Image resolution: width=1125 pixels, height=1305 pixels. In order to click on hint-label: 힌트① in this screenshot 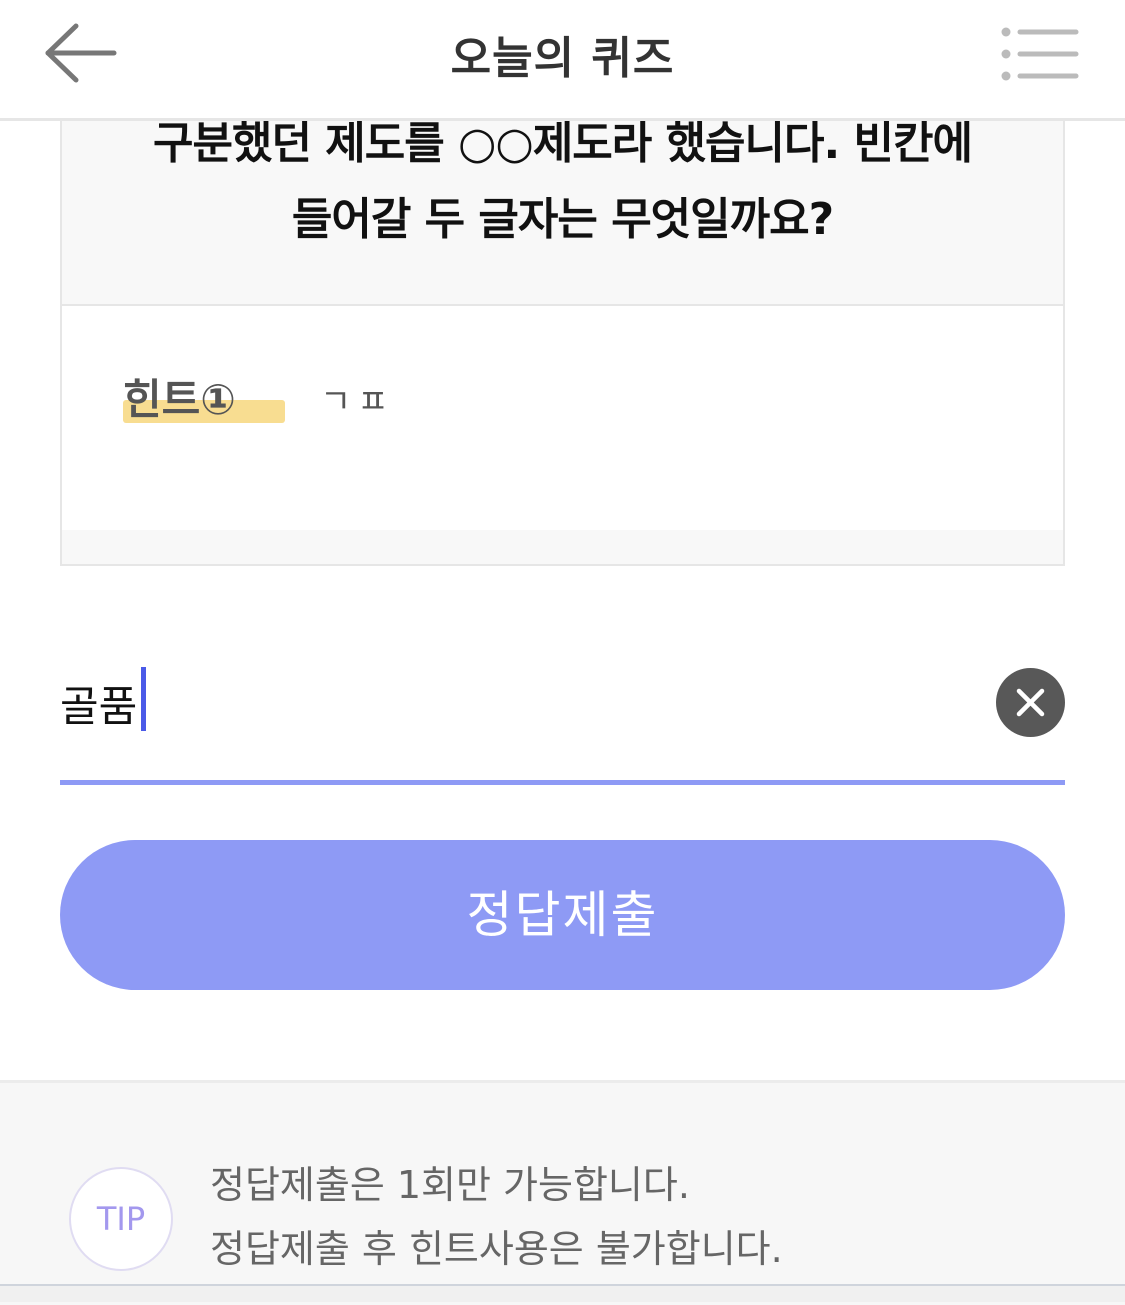, I will do `click(204, 396)`.